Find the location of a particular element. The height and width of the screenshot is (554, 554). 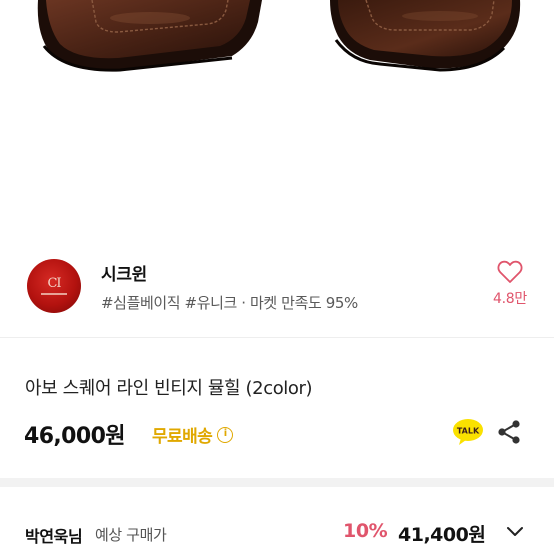

share-button is located at coordinates (509, 432).